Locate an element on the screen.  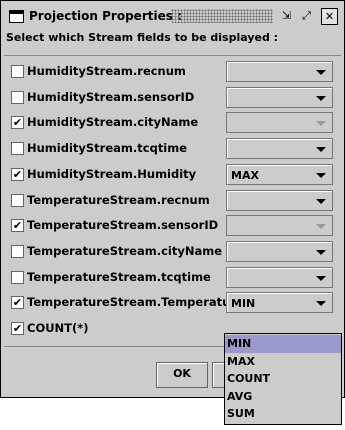
field-row: ✔ HumidityStream.Humidity MAX is located at coordinates (172, 174).